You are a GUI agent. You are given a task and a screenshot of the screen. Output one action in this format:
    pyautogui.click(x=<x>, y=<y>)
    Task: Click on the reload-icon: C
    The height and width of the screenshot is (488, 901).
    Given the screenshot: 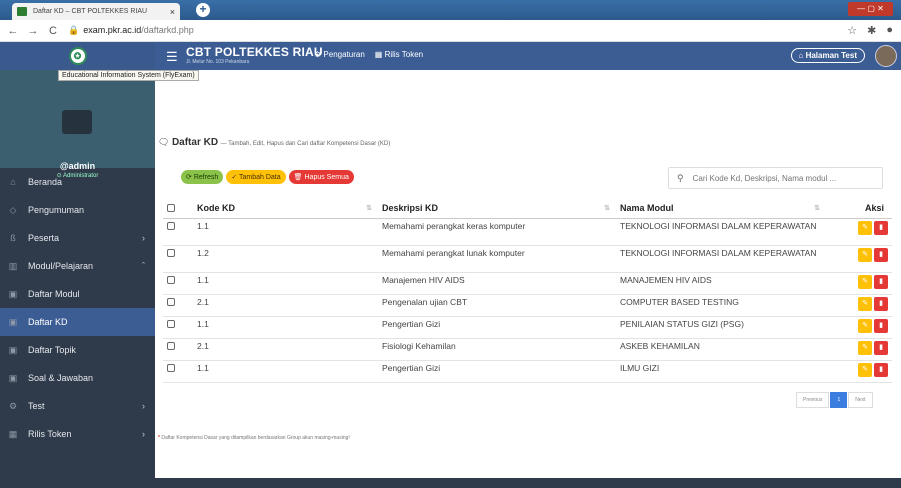 What is the action you would take?
    pyautogui.click(x=53, y=31)
    